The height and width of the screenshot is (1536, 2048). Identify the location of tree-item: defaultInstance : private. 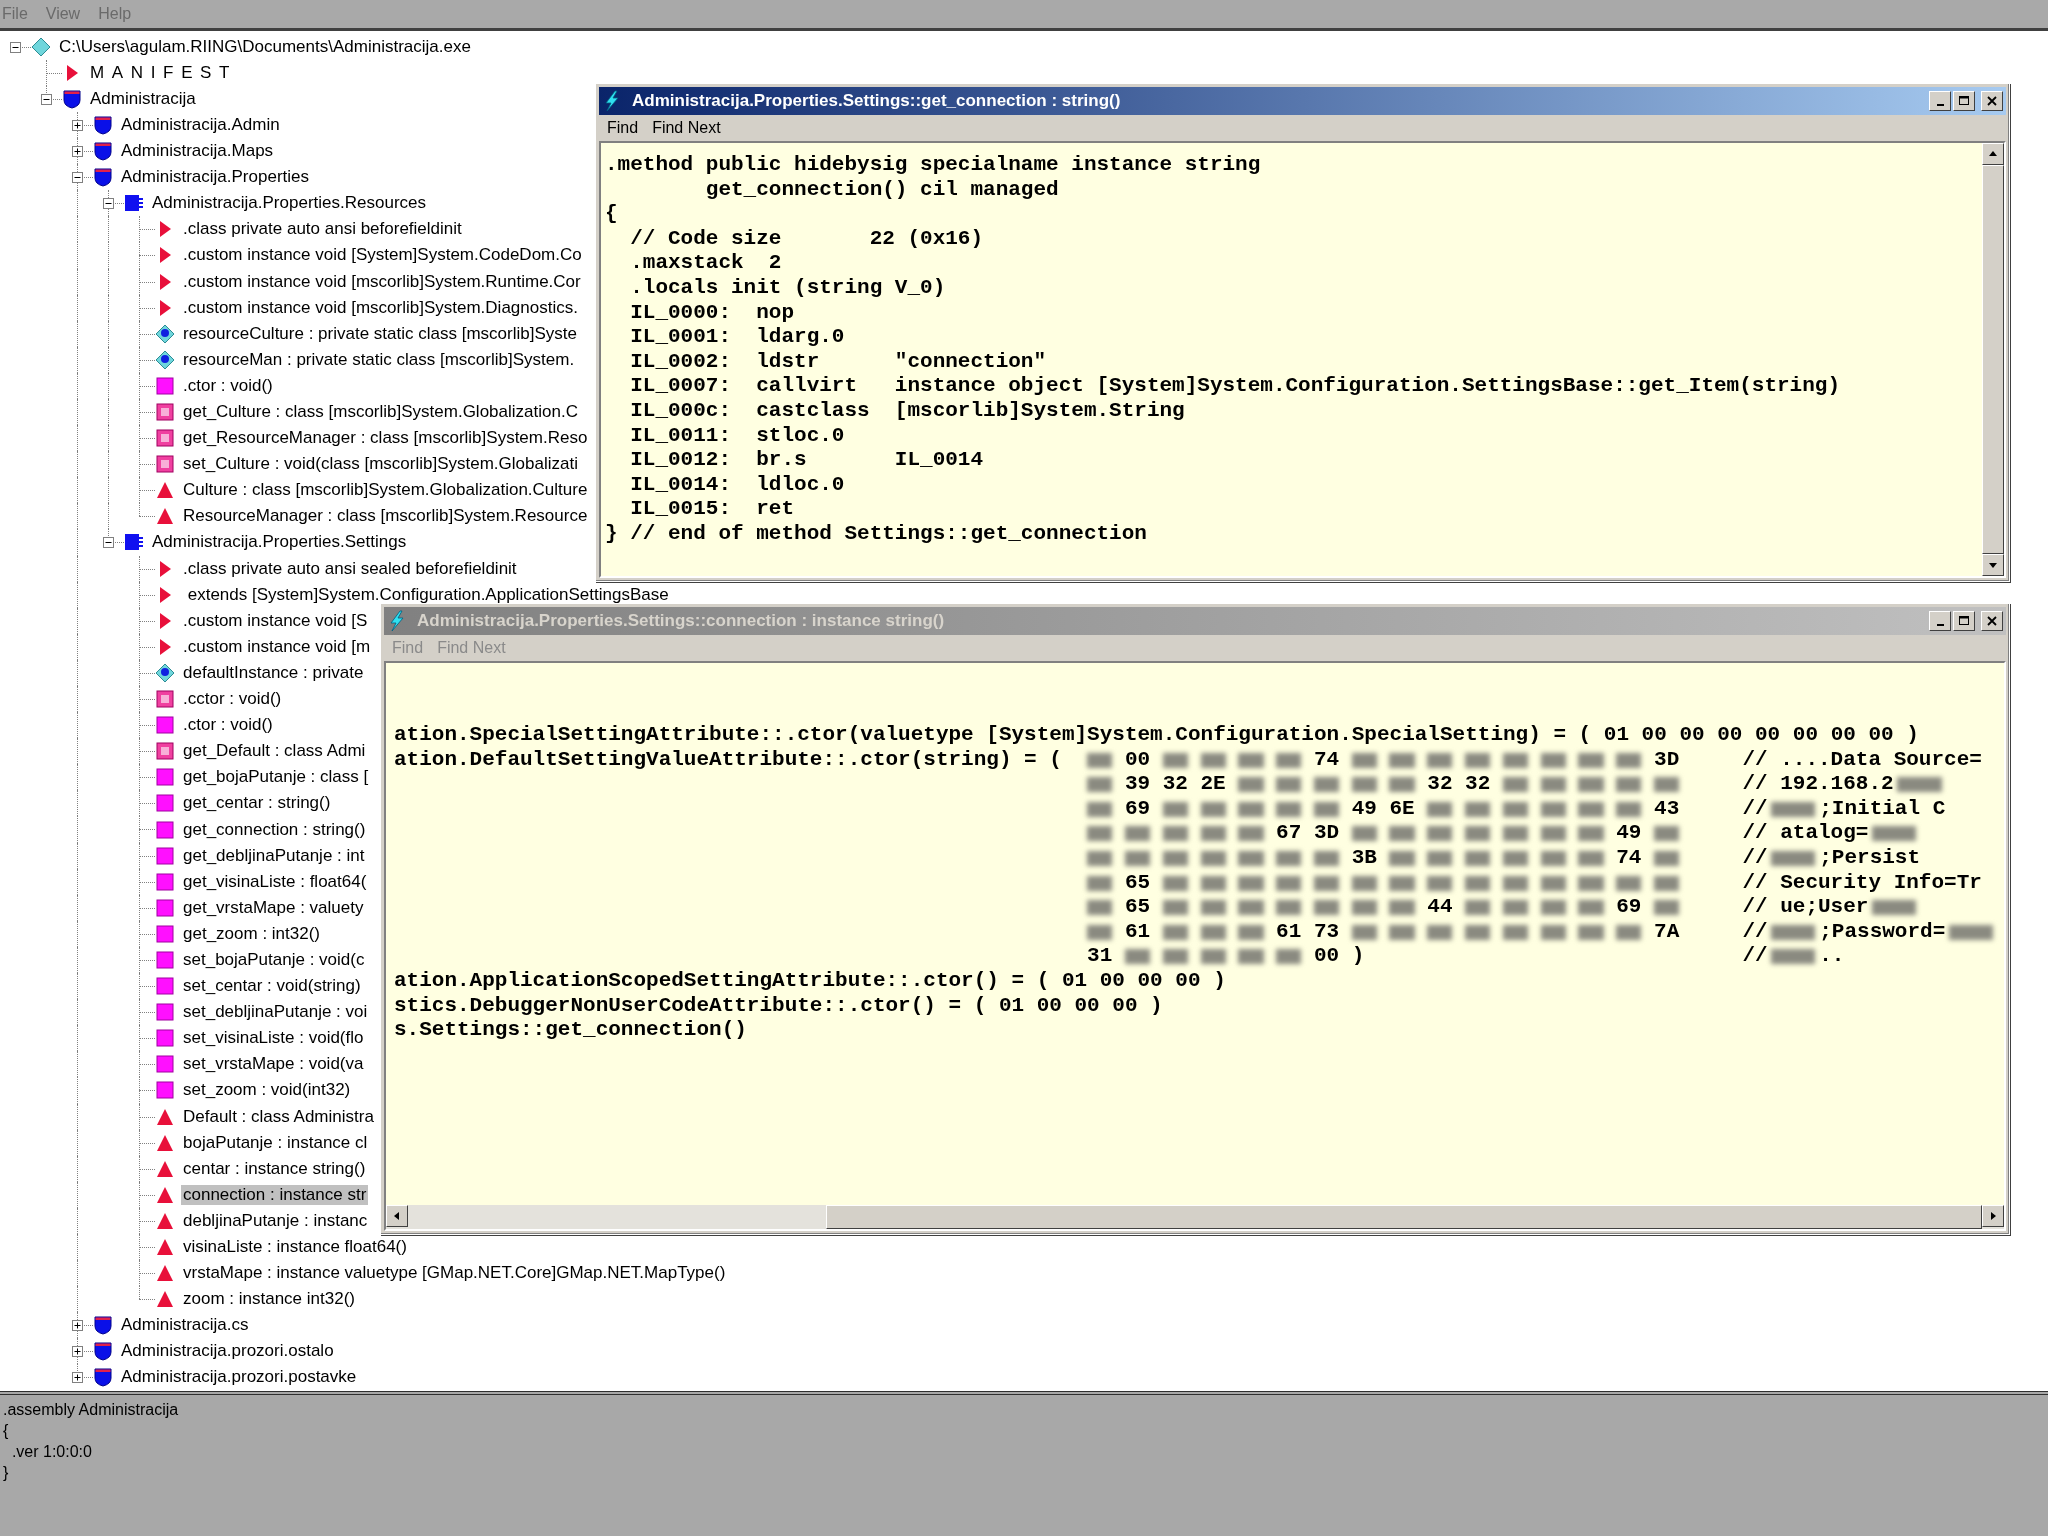
(273, 672).